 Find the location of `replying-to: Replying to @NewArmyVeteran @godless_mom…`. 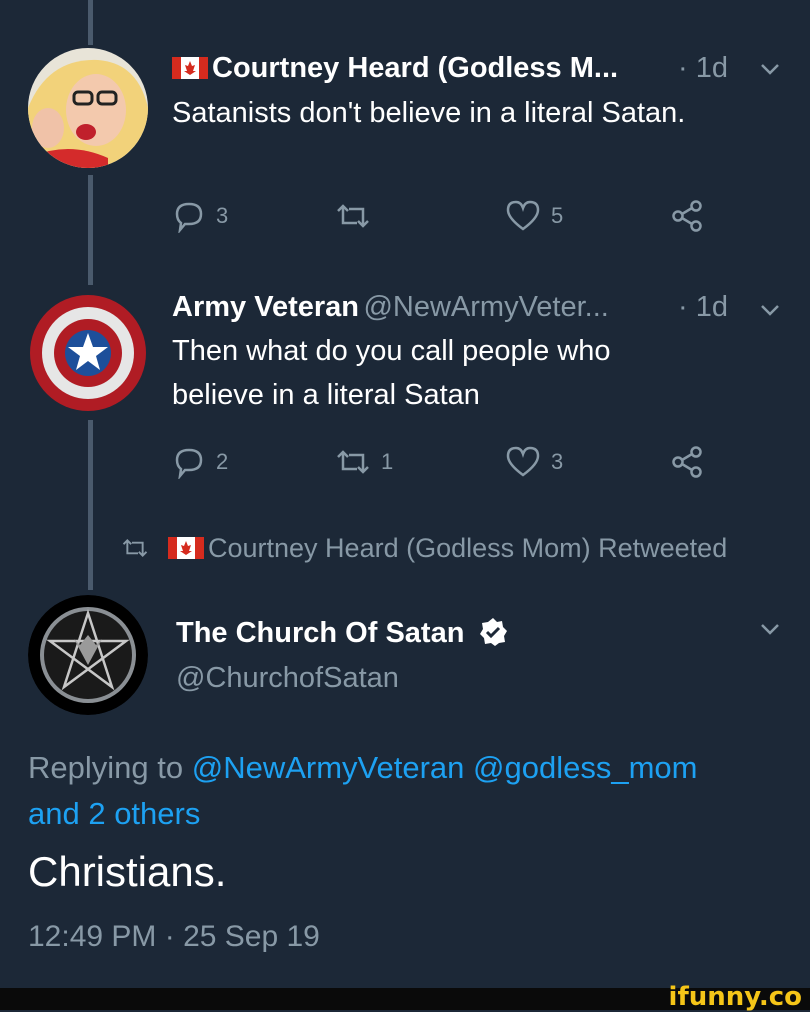

replying-to: Replying to @NewArmyVeteran @godless_mom… is located at coordinates (408, 791).